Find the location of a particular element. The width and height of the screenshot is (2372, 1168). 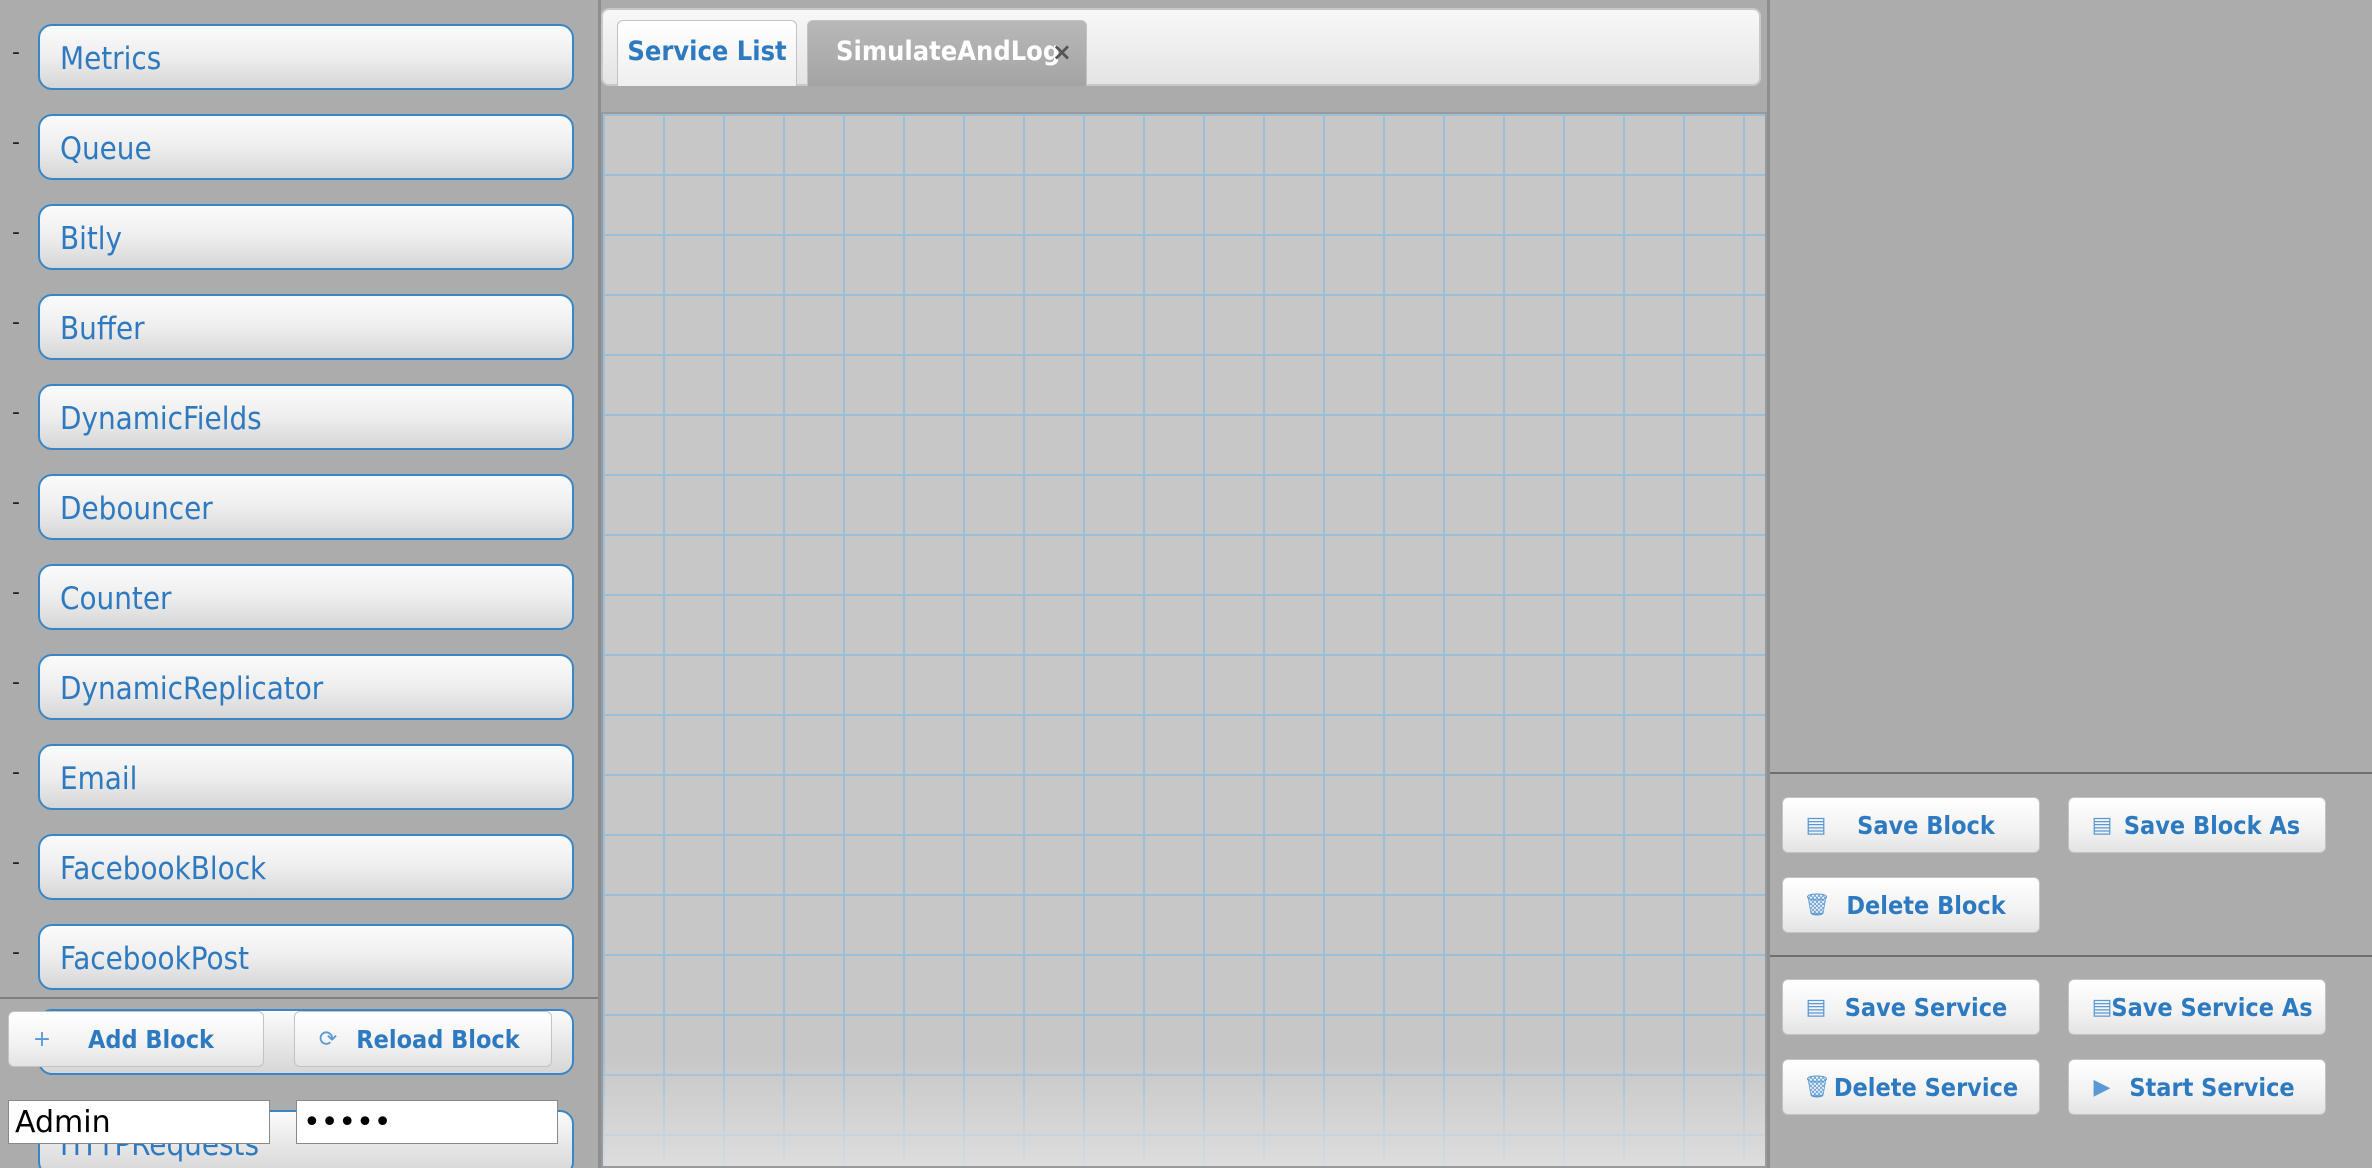

tab-simulate-and-log: SimulateAndLog × is located at coordinates (947, 53).